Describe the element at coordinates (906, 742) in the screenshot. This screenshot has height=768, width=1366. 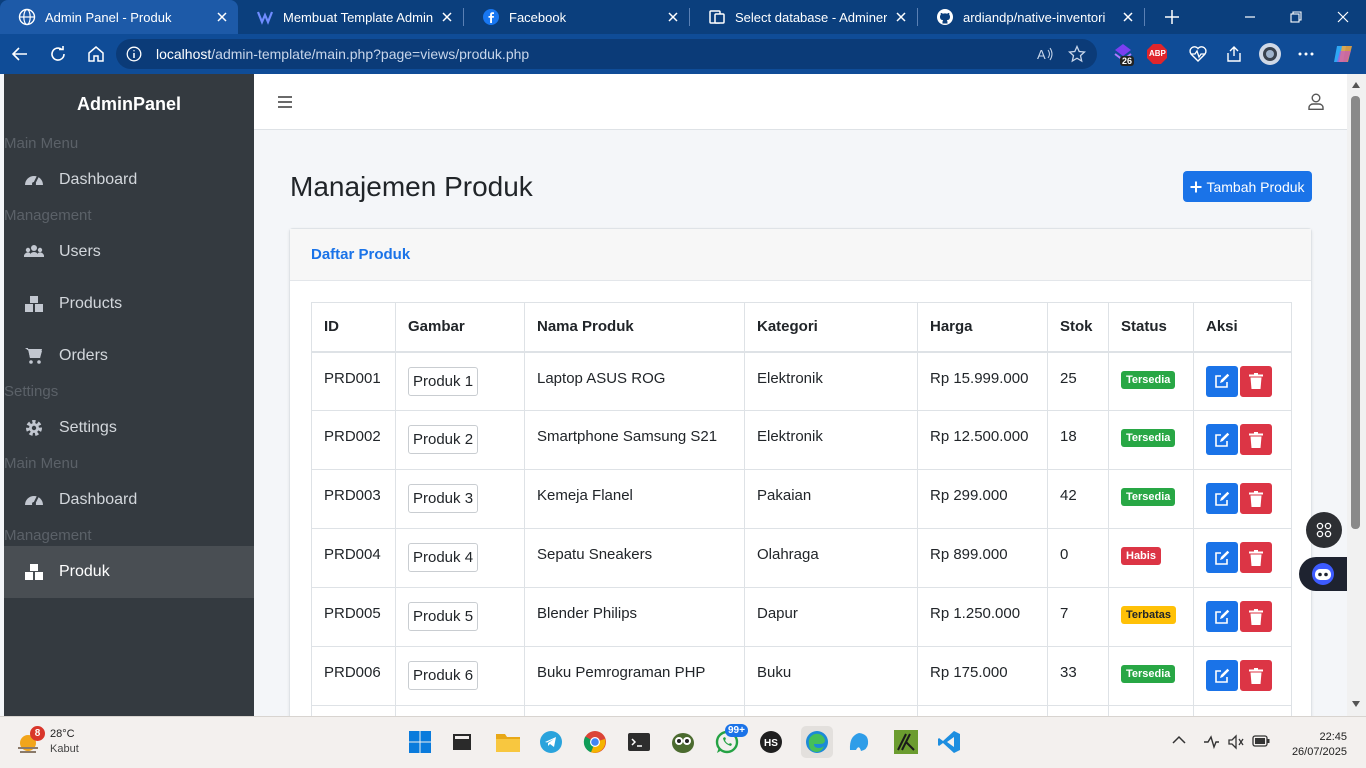
I see `taskbar-app-xampp` at that location.